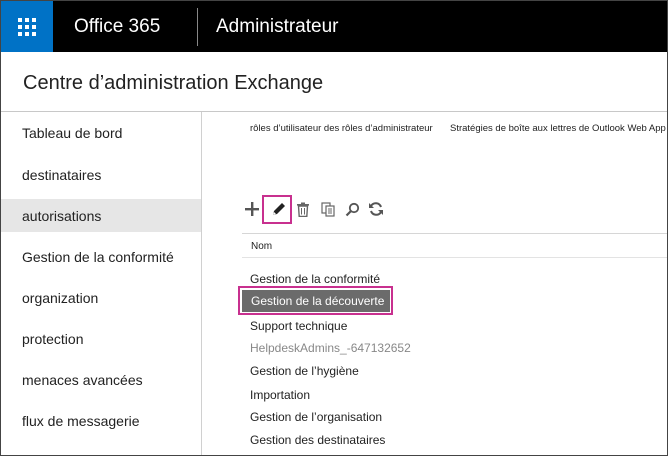  Describe the element at coordinates (201, 283) in the screenshot. I see `sidebar-divider` at that location.